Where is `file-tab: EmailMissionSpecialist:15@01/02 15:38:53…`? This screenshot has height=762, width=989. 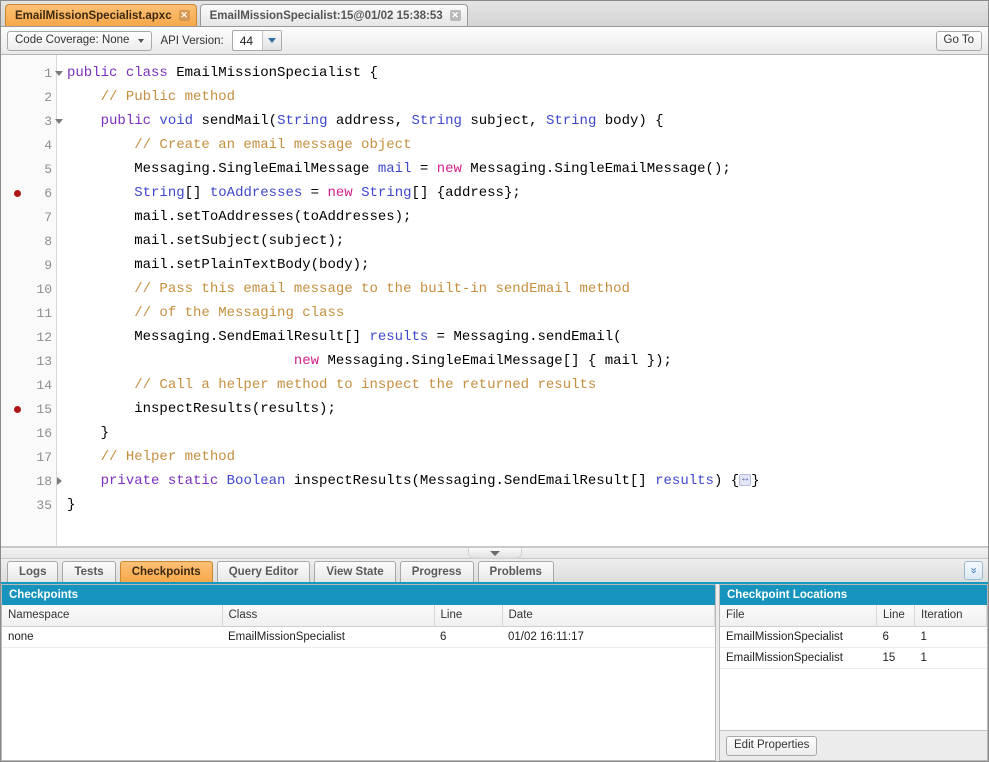
file-tab: EmailMissionSpecialist:15@01/02 15:38:53… is located at coordinates (333, 15).